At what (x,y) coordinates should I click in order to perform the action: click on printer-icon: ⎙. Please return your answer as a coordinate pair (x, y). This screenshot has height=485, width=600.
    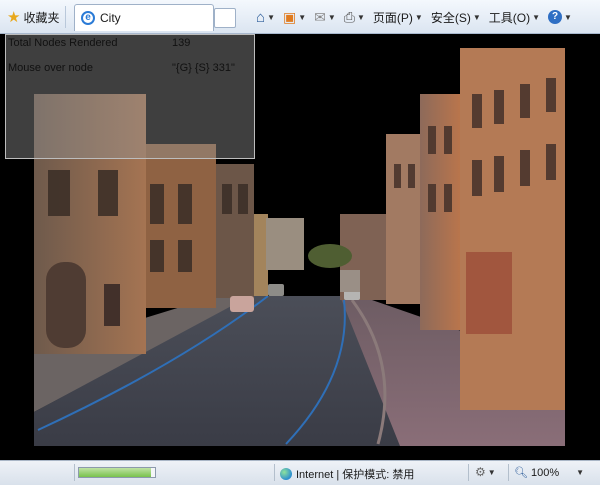
    Looking at the image, I should click on (349, 16).